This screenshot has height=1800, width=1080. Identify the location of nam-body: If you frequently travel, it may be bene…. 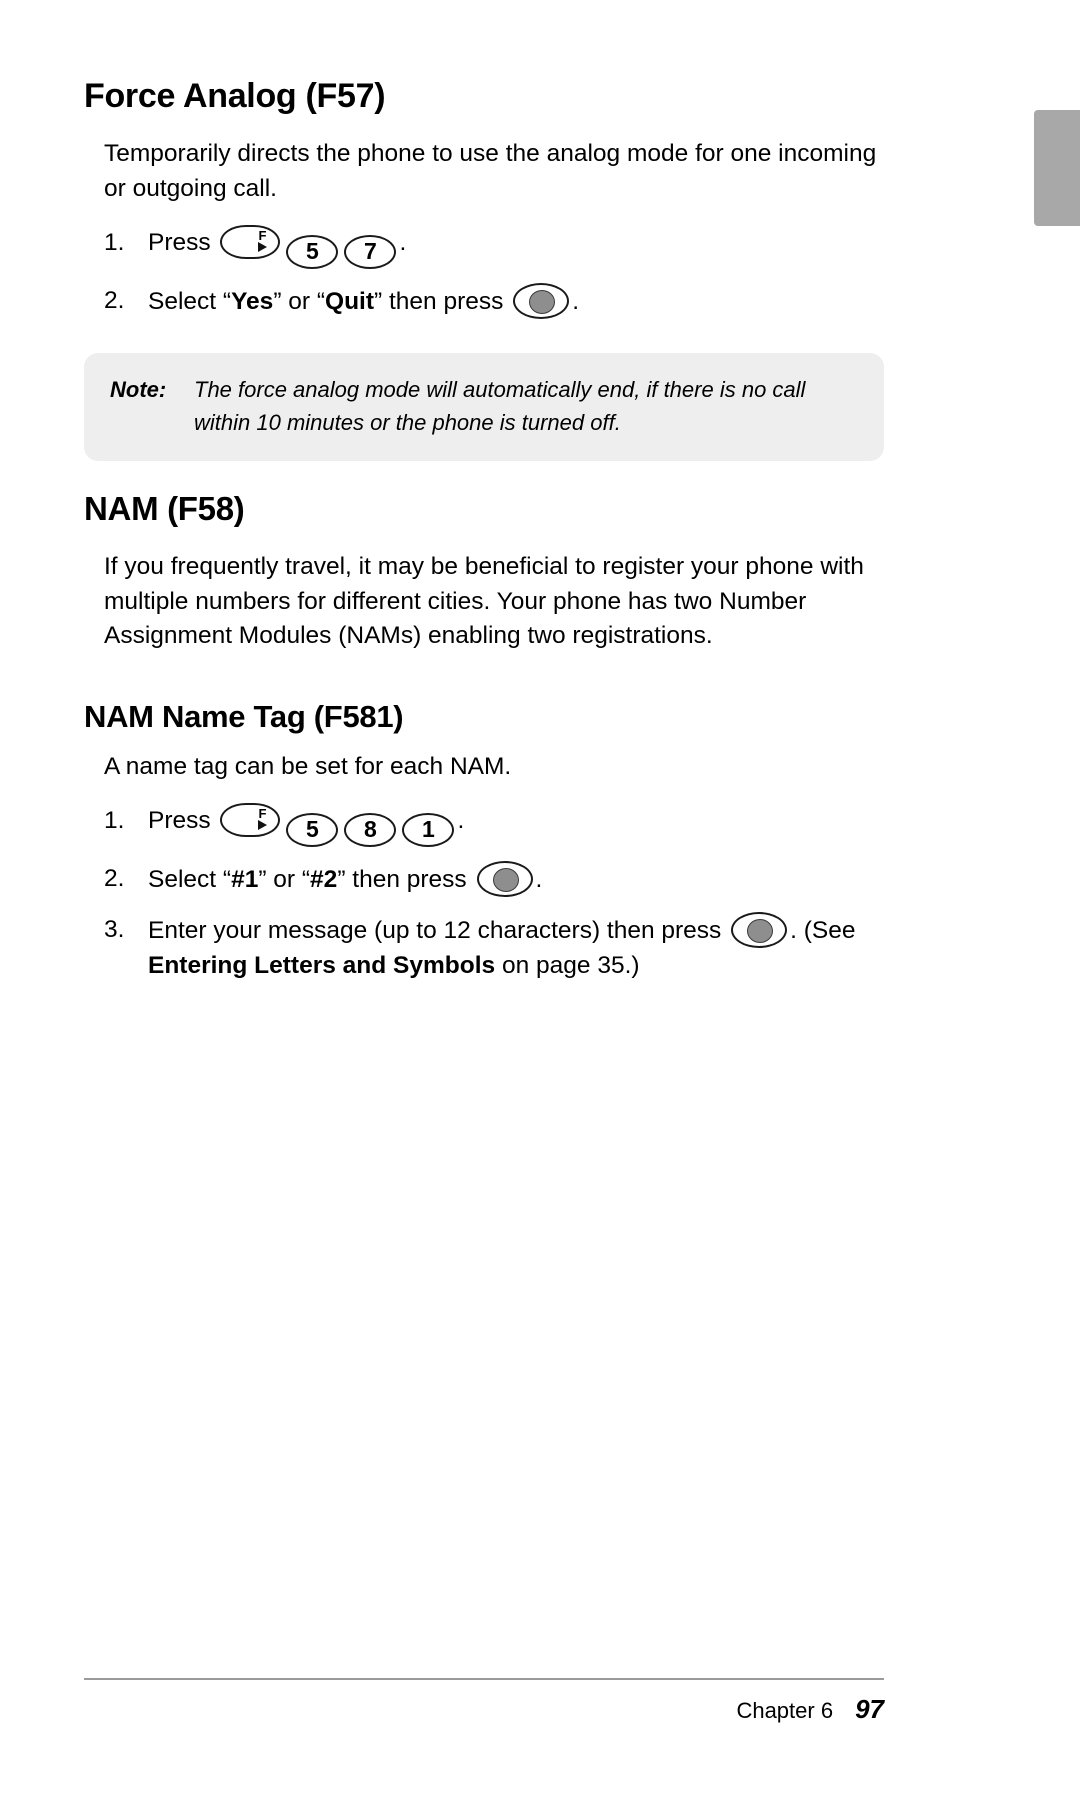
(484, 602).